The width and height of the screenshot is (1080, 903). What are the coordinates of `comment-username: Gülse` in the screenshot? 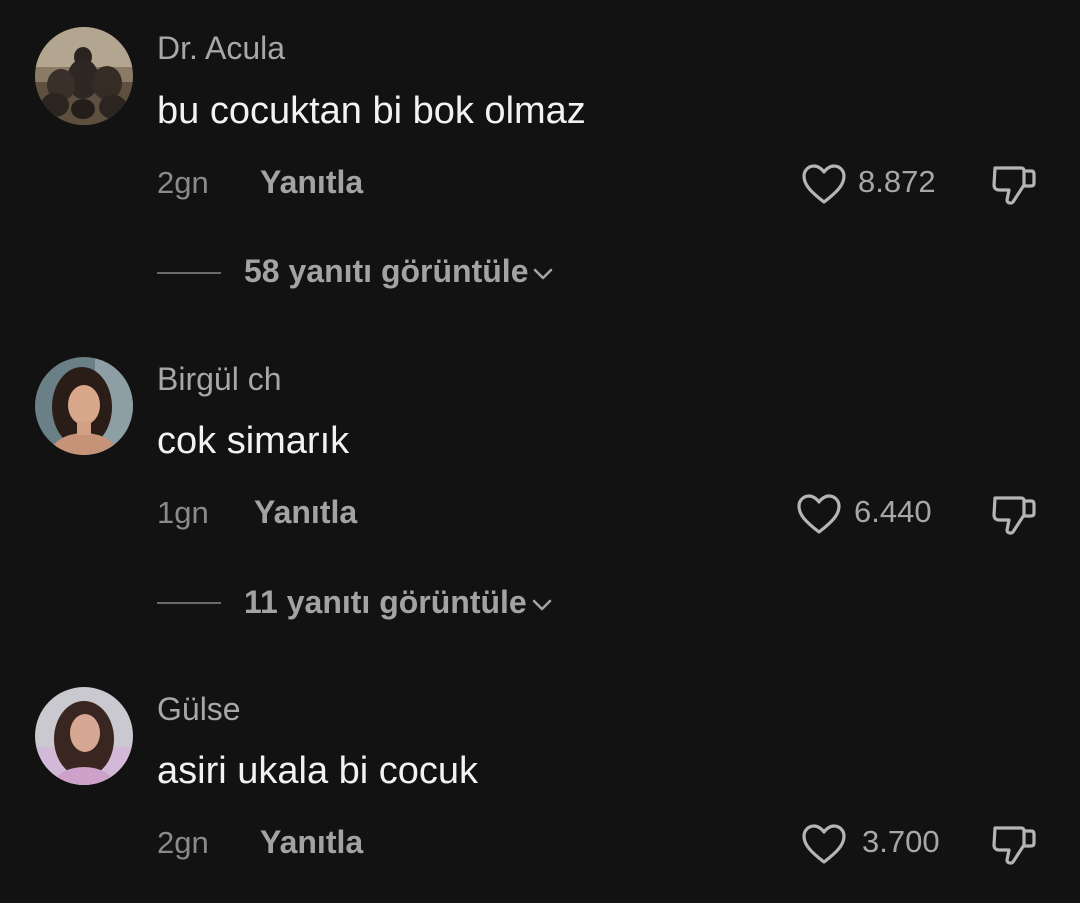 It's located at (199, 709).